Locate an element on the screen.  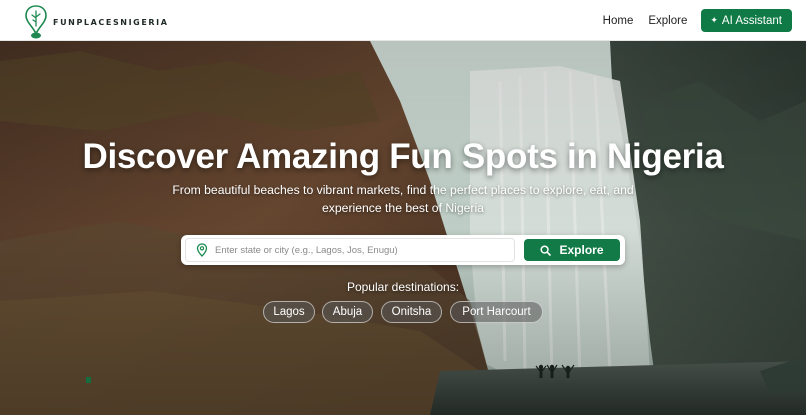
ai-assistant-button: ✦ AI Assistant is located at coordinates (746, 20).